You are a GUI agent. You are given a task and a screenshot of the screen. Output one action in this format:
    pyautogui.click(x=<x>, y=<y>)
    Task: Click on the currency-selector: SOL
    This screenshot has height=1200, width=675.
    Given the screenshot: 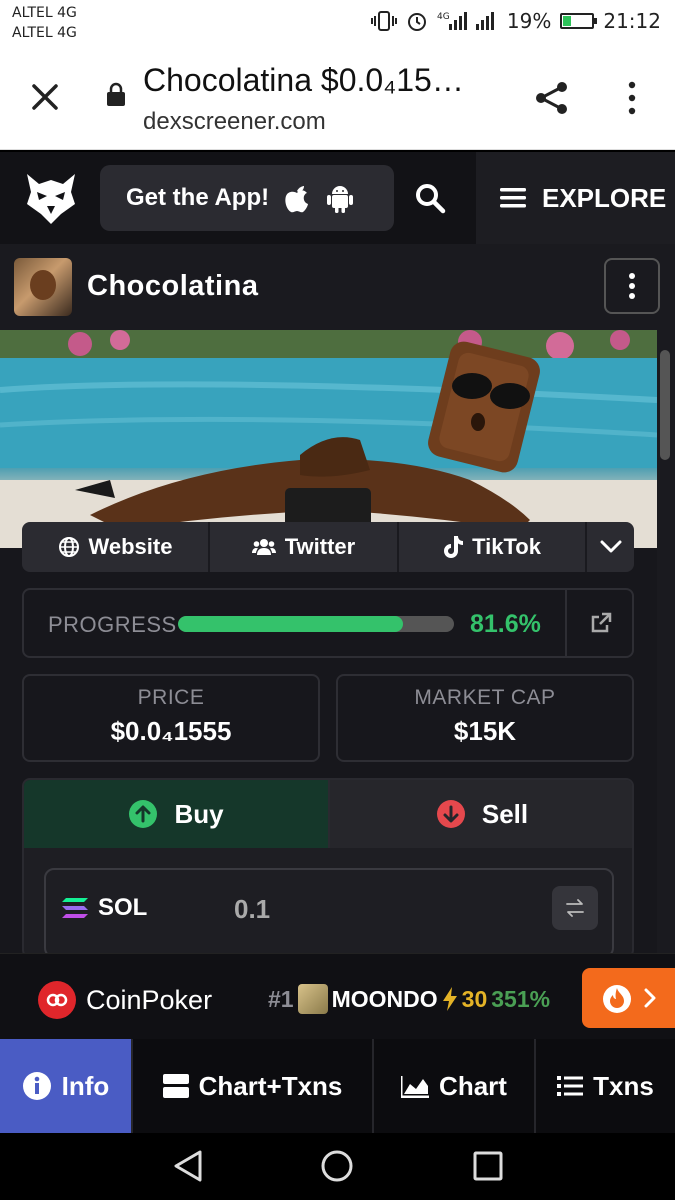 What is the action you would take?
    pyautogui.click(x=103, y=908)
    